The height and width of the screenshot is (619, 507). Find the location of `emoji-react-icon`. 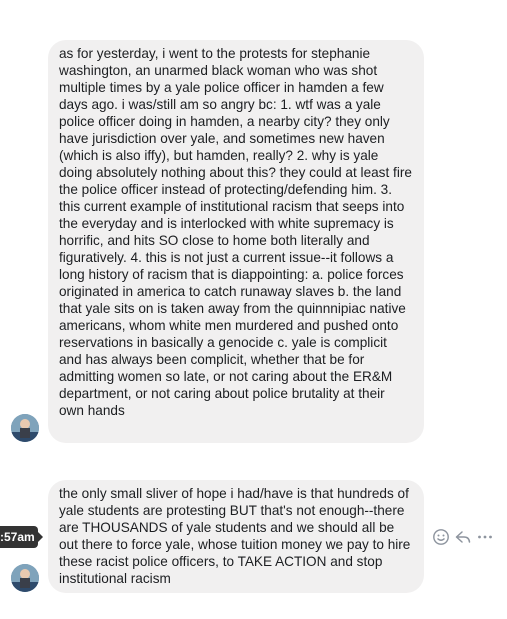

emoji-react-icon is located at coordinates (441, 537).